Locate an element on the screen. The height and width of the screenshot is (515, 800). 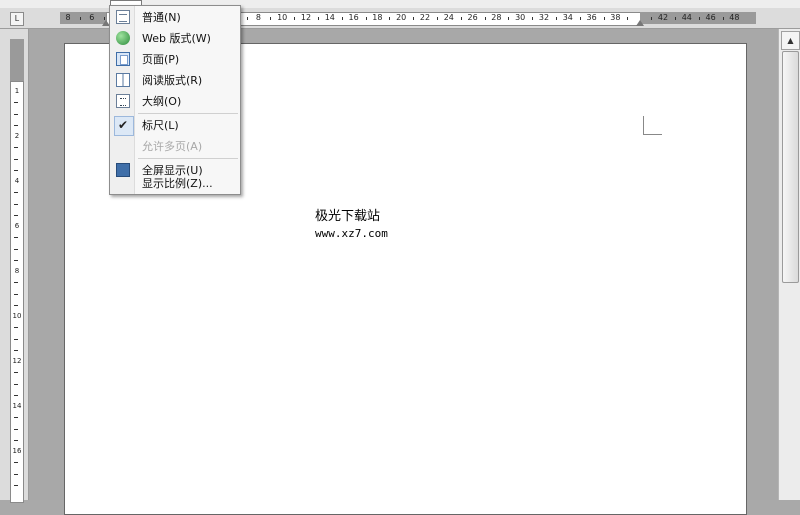
menu-item-label: 允许多页(A) is located at coordinates (172, 146).